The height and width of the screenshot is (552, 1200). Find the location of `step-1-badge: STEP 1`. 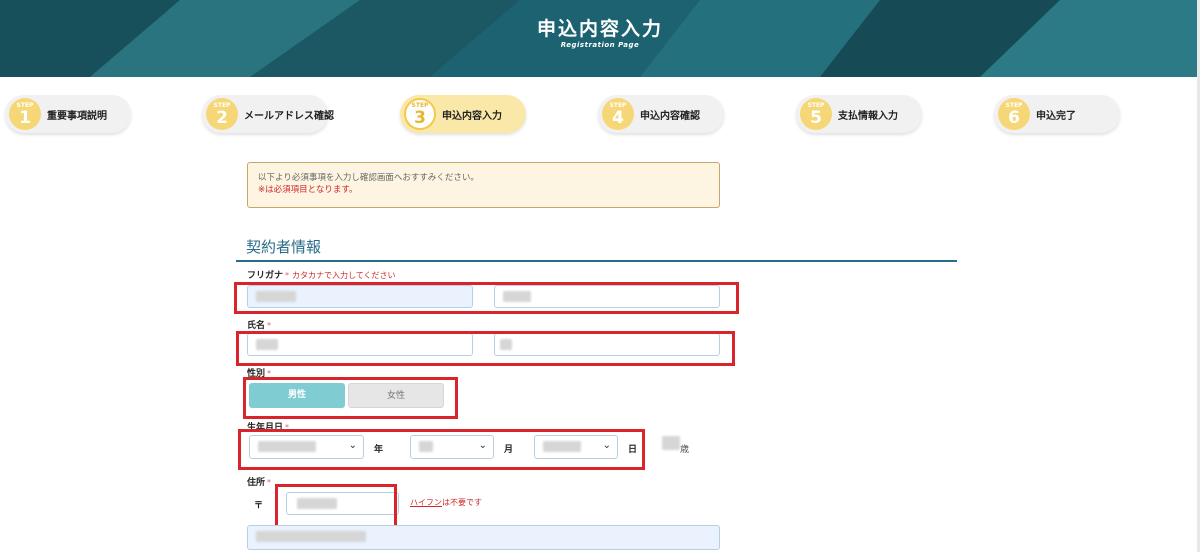

step-1-badge: STEP 1 is located at coordinates (25, 114).